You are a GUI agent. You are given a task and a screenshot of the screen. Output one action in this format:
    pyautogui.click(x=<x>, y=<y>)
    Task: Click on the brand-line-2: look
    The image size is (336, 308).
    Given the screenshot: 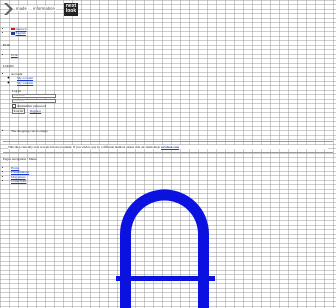 What is the action you would take?
    pyautogui.click(x=71, y=11)
    